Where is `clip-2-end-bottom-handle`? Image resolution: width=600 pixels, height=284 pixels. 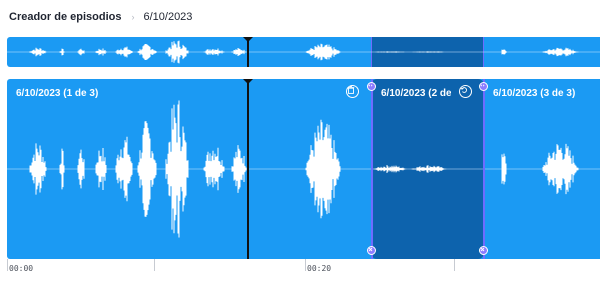
clip-2-end-bottom-handle is located at coordinates (483, 250).